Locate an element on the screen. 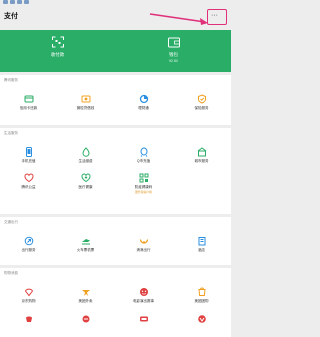  service-label: 生活缴费 is located at coordinates (85, 161).